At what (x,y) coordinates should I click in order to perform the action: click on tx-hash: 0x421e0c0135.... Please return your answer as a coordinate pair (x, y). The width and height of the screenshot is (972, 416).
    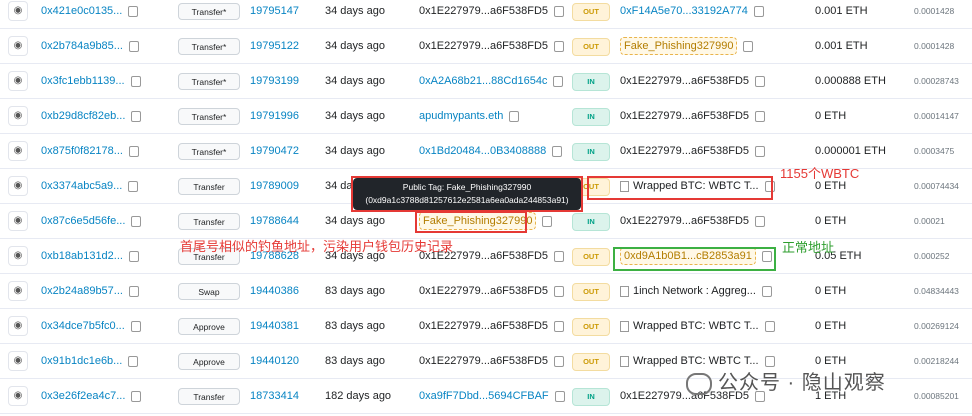
    Looking at the image, I should click on (90, 14).